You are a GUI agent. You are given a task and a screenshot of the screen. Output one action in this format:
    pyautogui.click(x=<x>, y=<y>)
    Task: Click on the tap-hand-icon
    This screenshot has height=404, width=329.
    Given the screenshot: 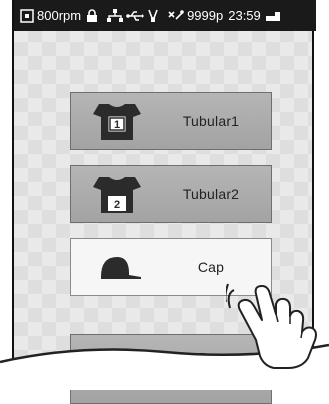 What is the action you would take?
    pyautogui.click(x=271, y=326)
    